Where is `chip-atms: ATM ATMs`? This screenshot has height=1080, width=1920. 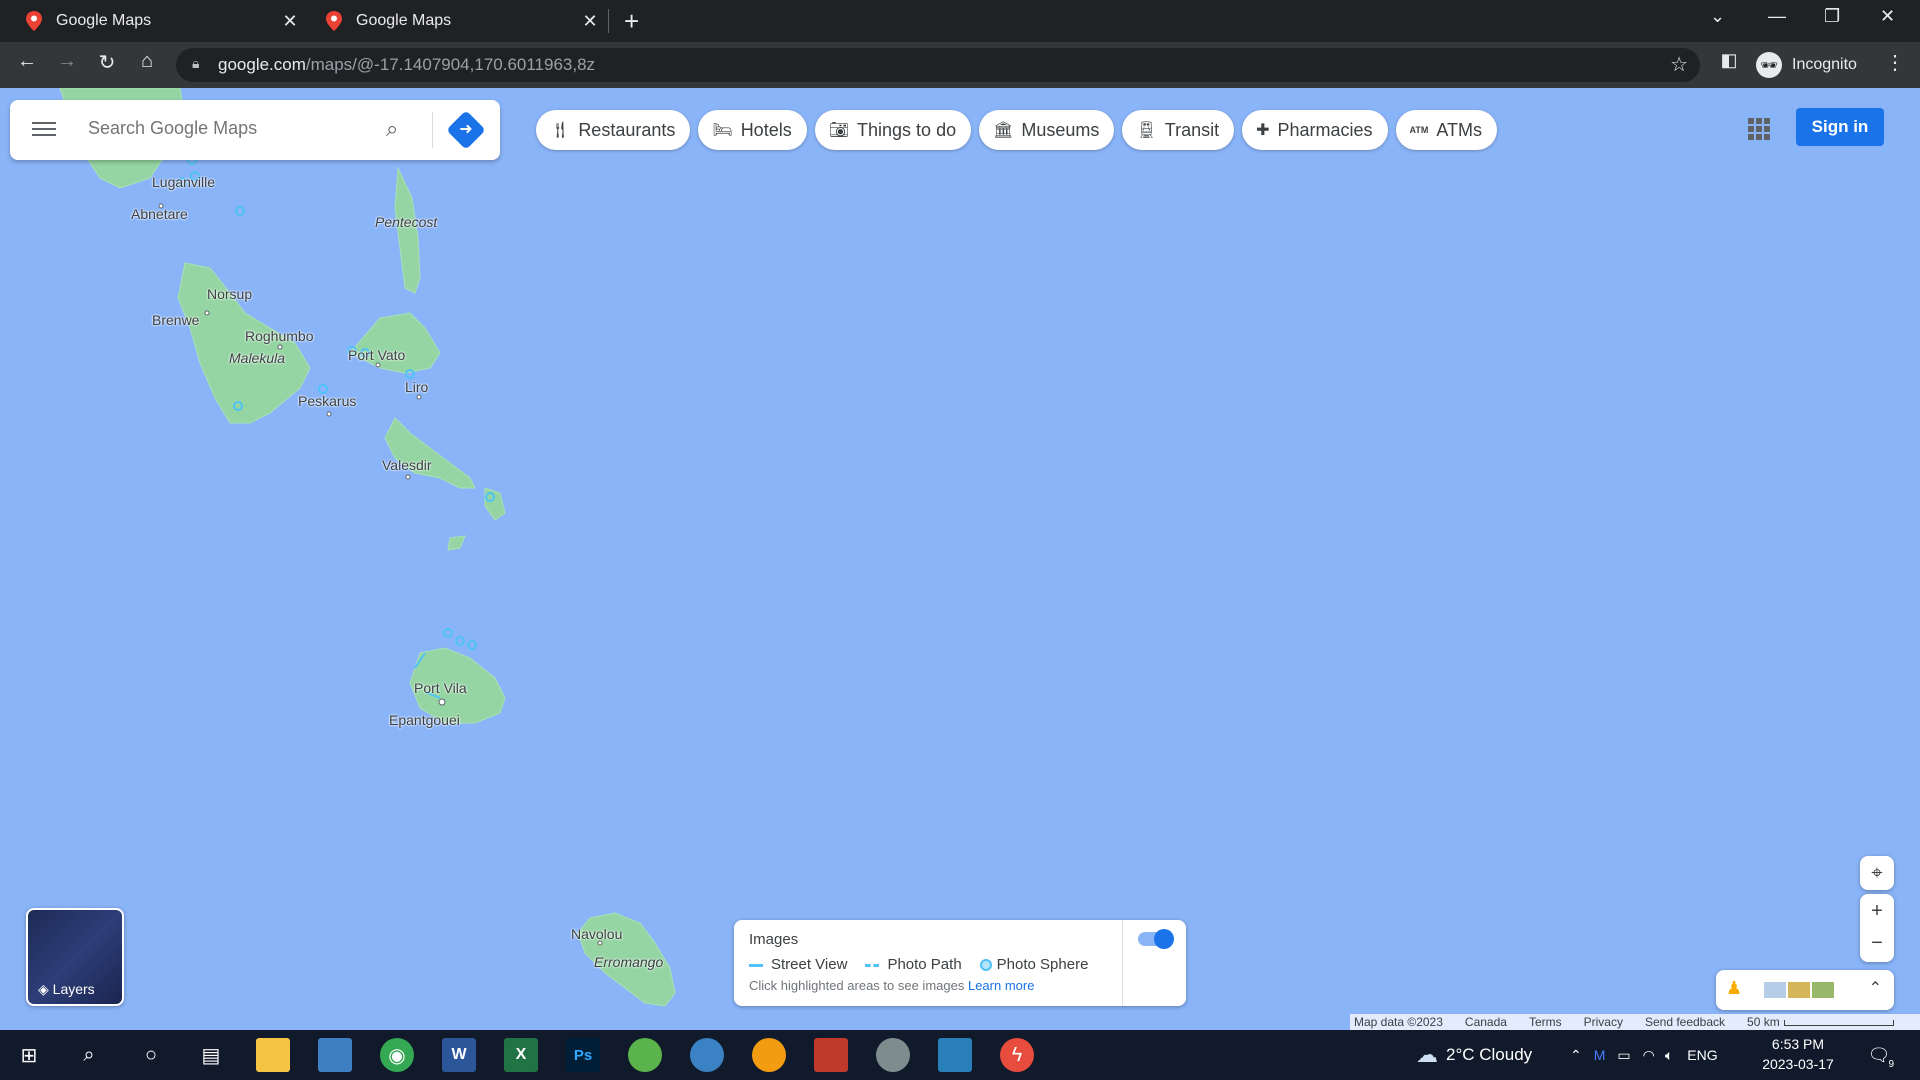
chip-atms: ATM ATMs is located at coordinates (1446, 130).